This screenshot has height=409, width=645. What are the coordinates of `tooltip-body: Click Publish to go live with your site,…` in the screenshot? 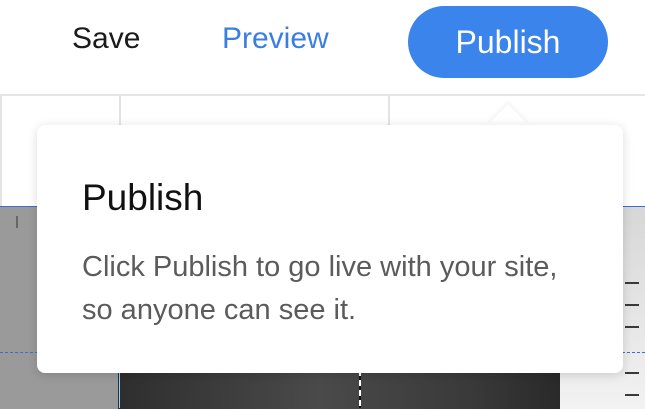 It's located at (320, 288).